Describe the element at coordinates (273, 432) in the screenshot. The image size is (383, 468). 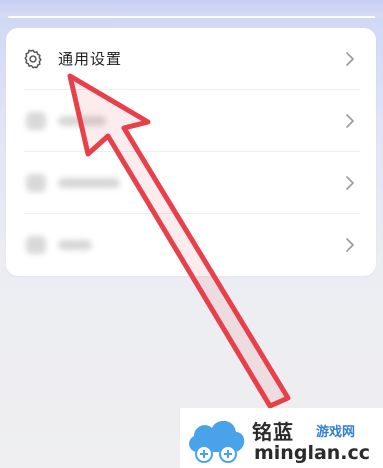
I see `watermark-brand: 铭蓝` at that location.